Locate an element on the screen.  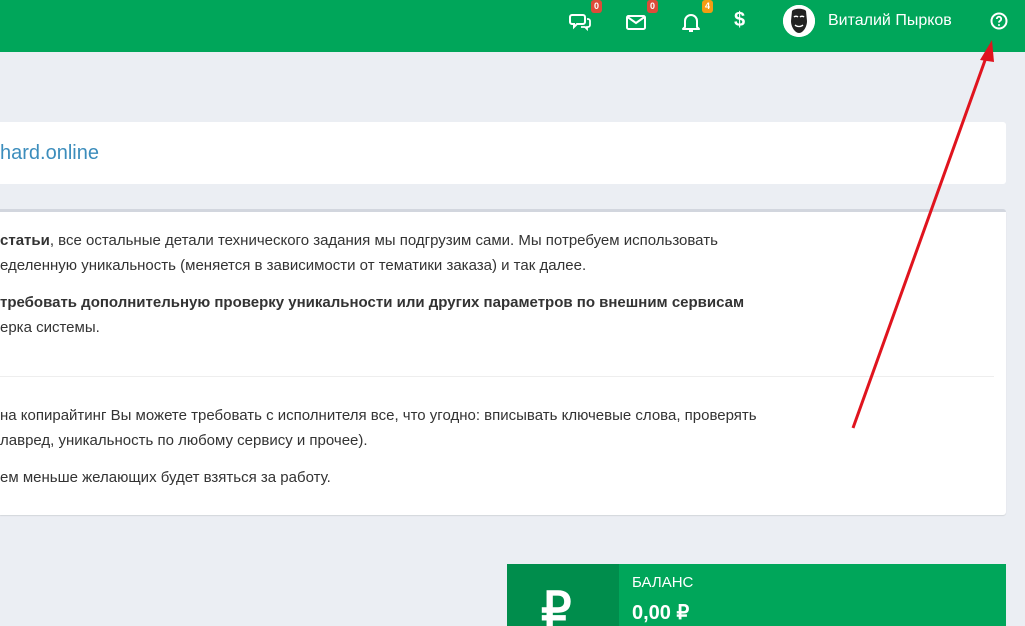
top-navbar: 0 0 4 $ Виталий Пырков is located at coordinates (512, 26).